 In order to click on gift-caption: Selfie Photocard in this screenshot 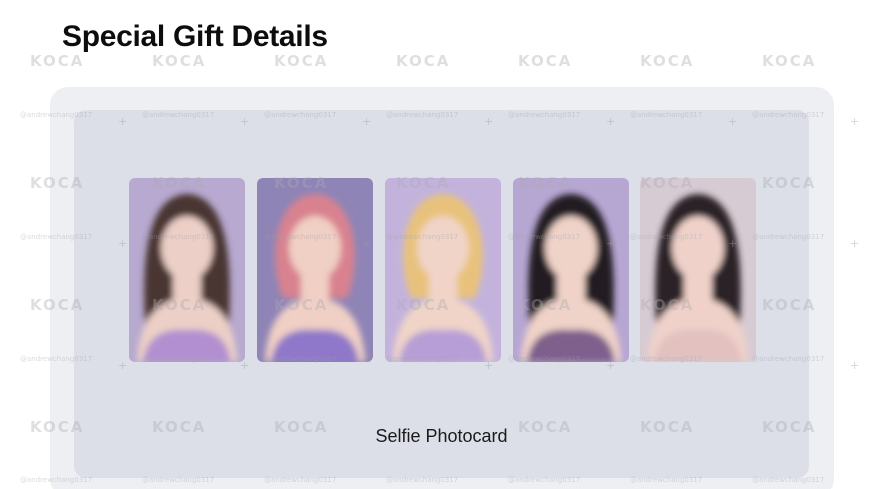, I will do `click(441, 436)`.